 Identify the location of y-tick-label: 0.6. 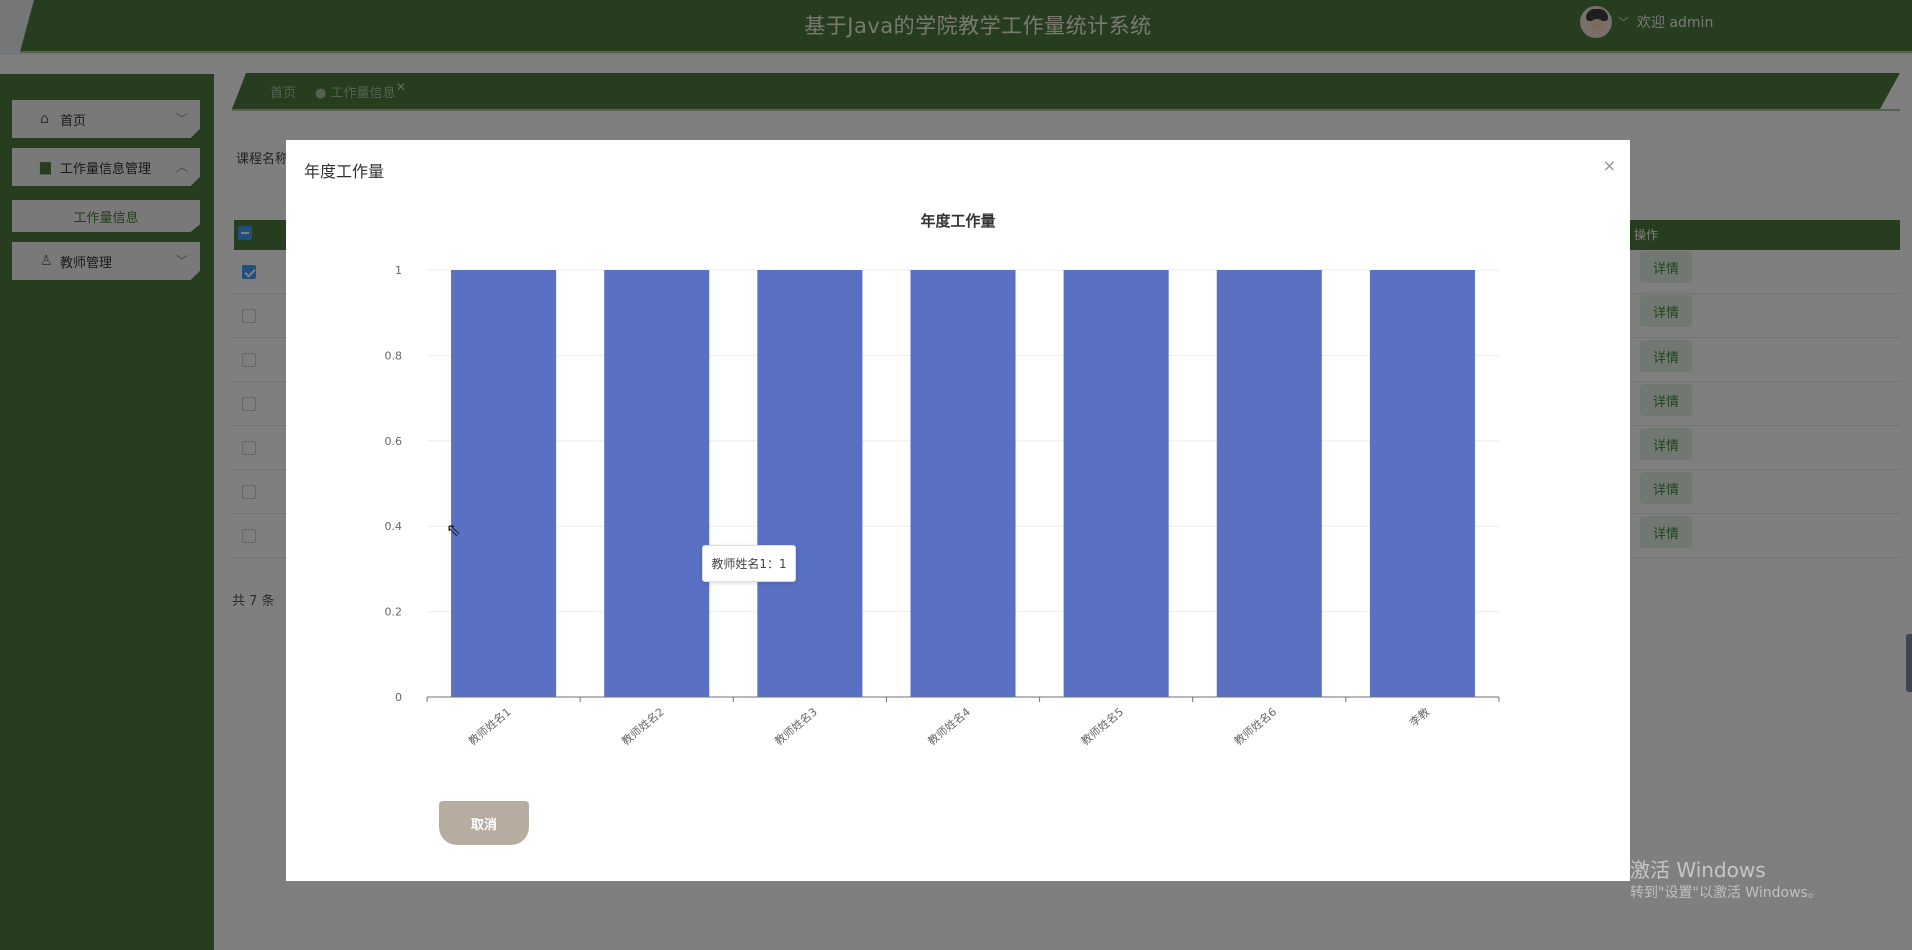
(394, 441).